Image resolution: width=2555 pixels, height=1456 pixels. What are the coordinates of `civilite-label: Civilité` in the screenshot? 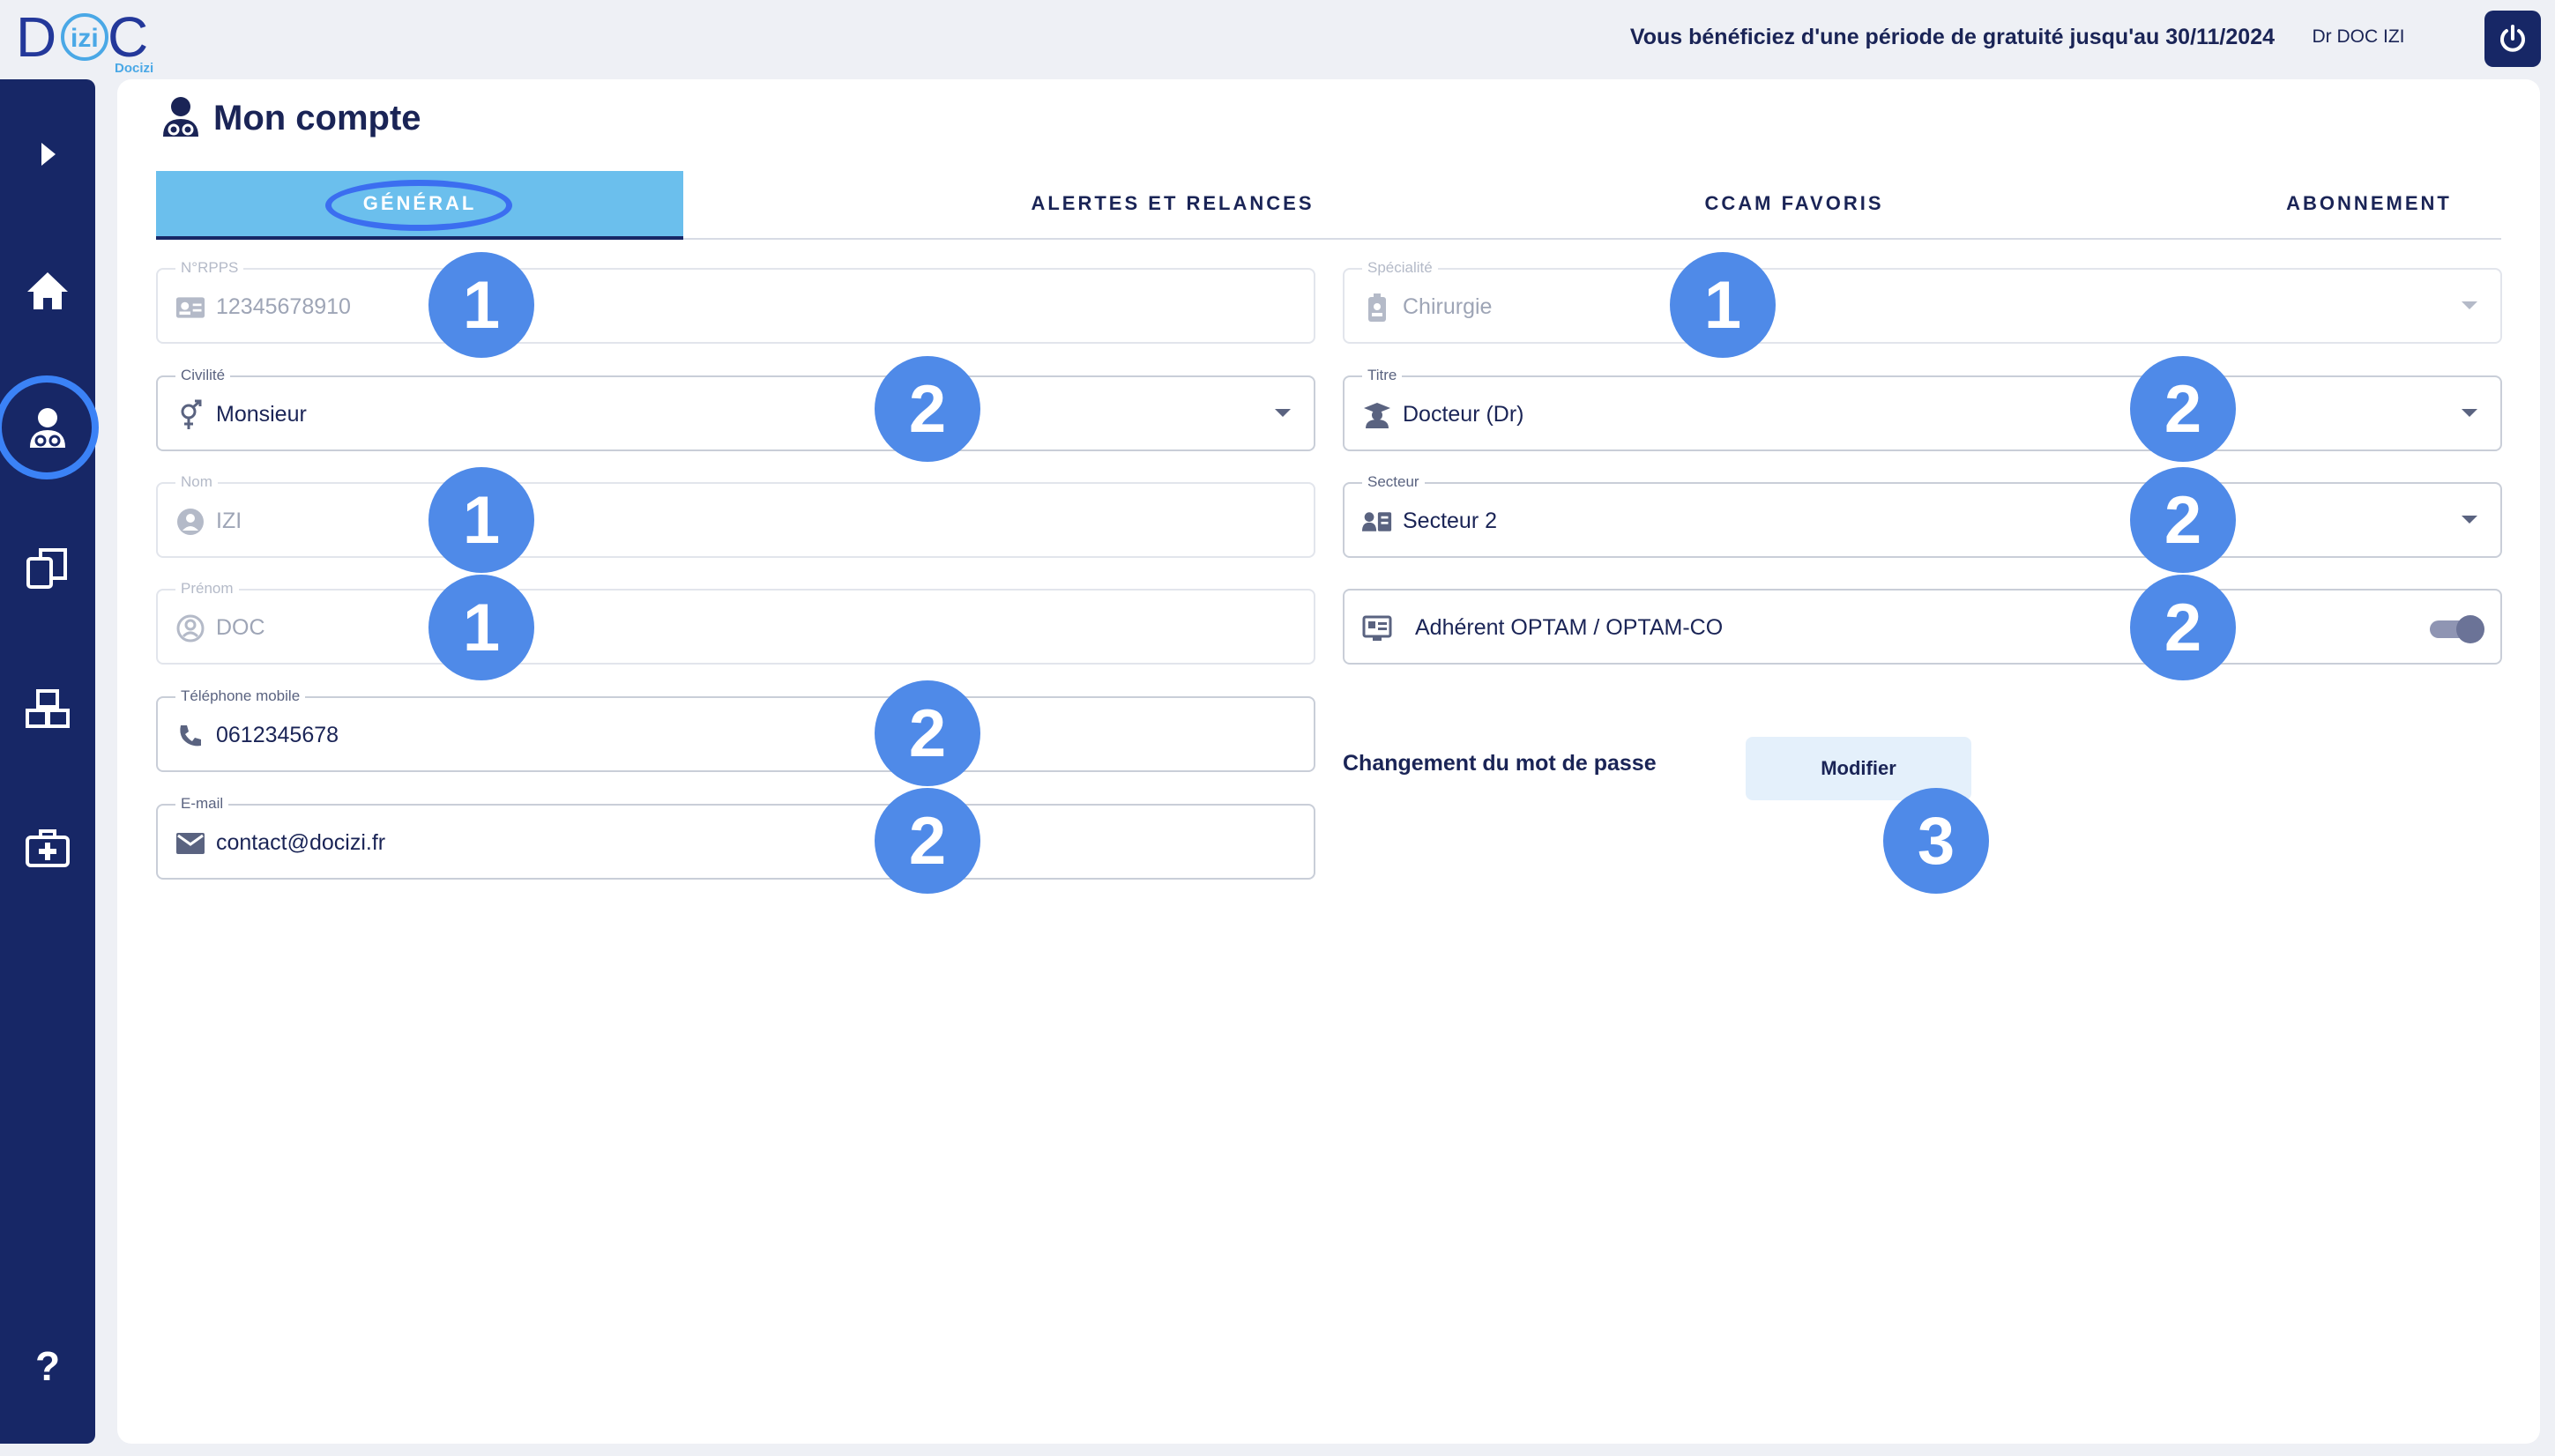 It's located at (203, 375).